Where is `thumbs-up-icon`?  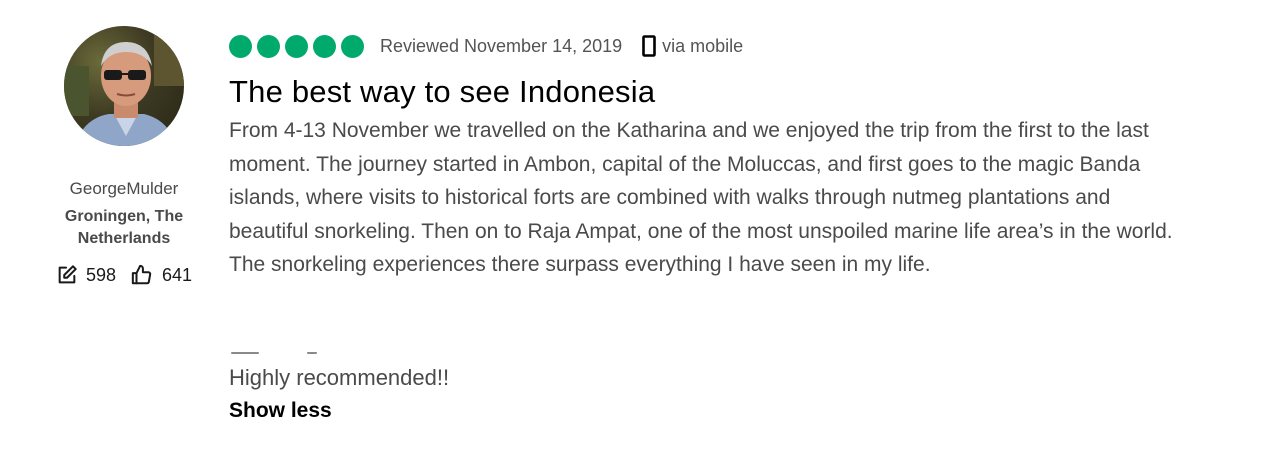 thumbs-up-icon is located at coordinates (142, 275).